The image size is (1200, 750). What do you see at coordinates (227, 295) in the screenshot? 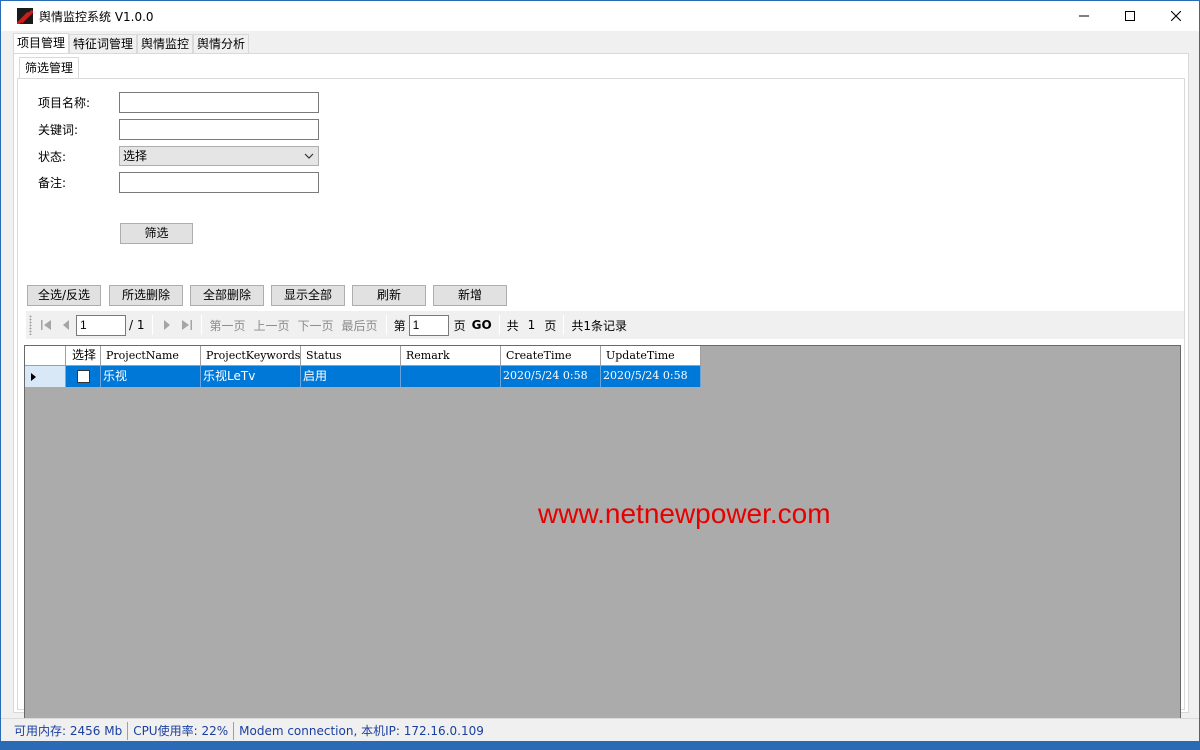
I see `delete-all-button: 全部删除` at bounding box center [227, 295].